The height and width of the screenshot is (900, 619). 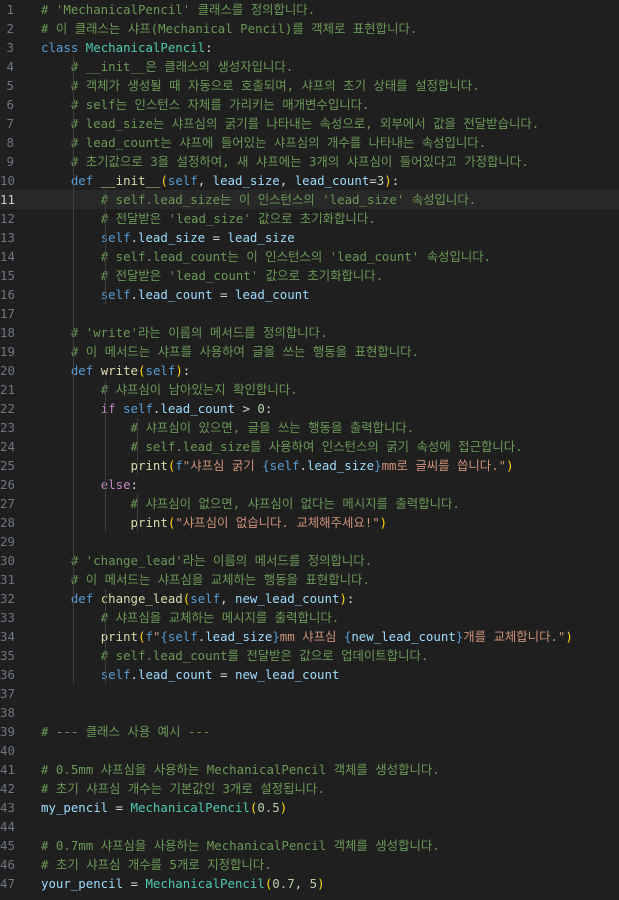 I want to click on code-line: 22 if self.lead_count > 0:, so click(x=309, y=408).